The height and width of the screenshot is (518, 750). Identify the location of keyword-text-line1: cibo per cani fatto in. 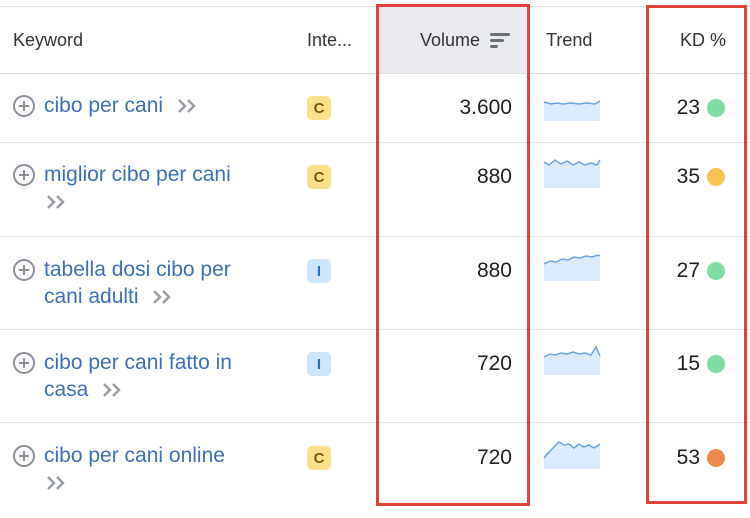
(138, 362).